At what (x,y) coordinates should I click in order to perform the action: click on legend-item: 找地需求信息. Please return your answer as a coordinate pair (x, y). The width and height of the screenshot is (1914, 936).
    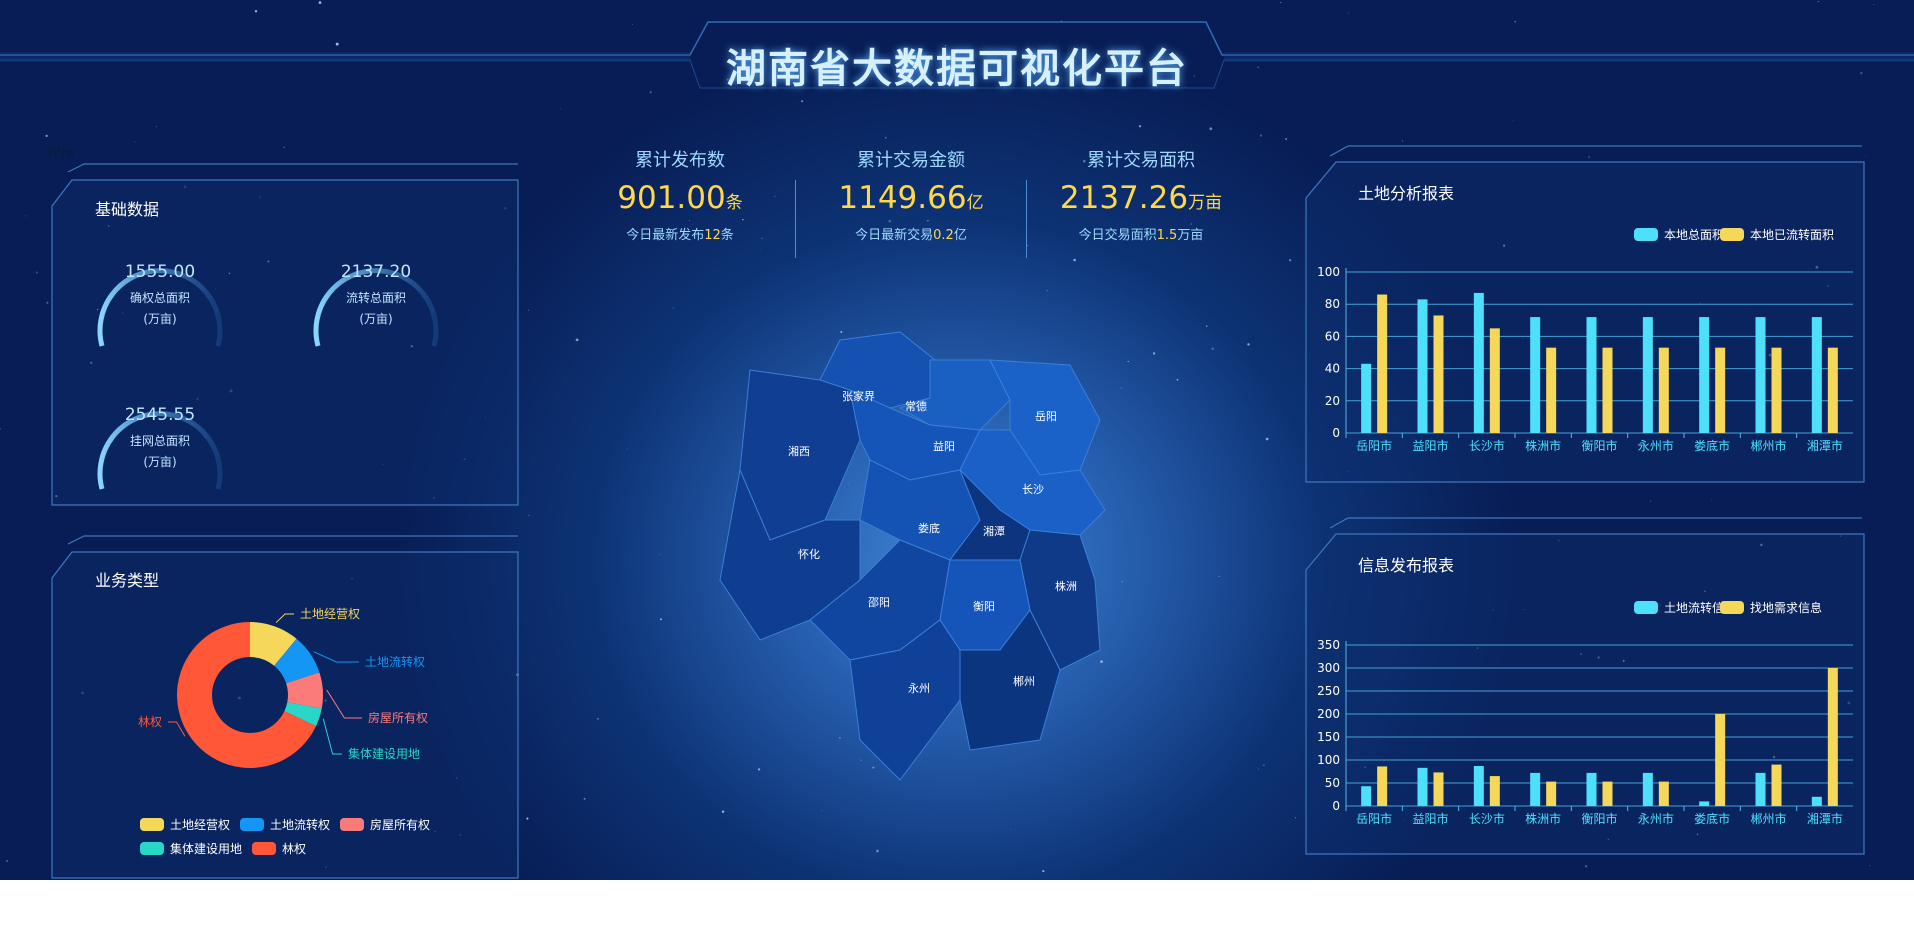
    Looking at the image, I should click on (1771, 607).